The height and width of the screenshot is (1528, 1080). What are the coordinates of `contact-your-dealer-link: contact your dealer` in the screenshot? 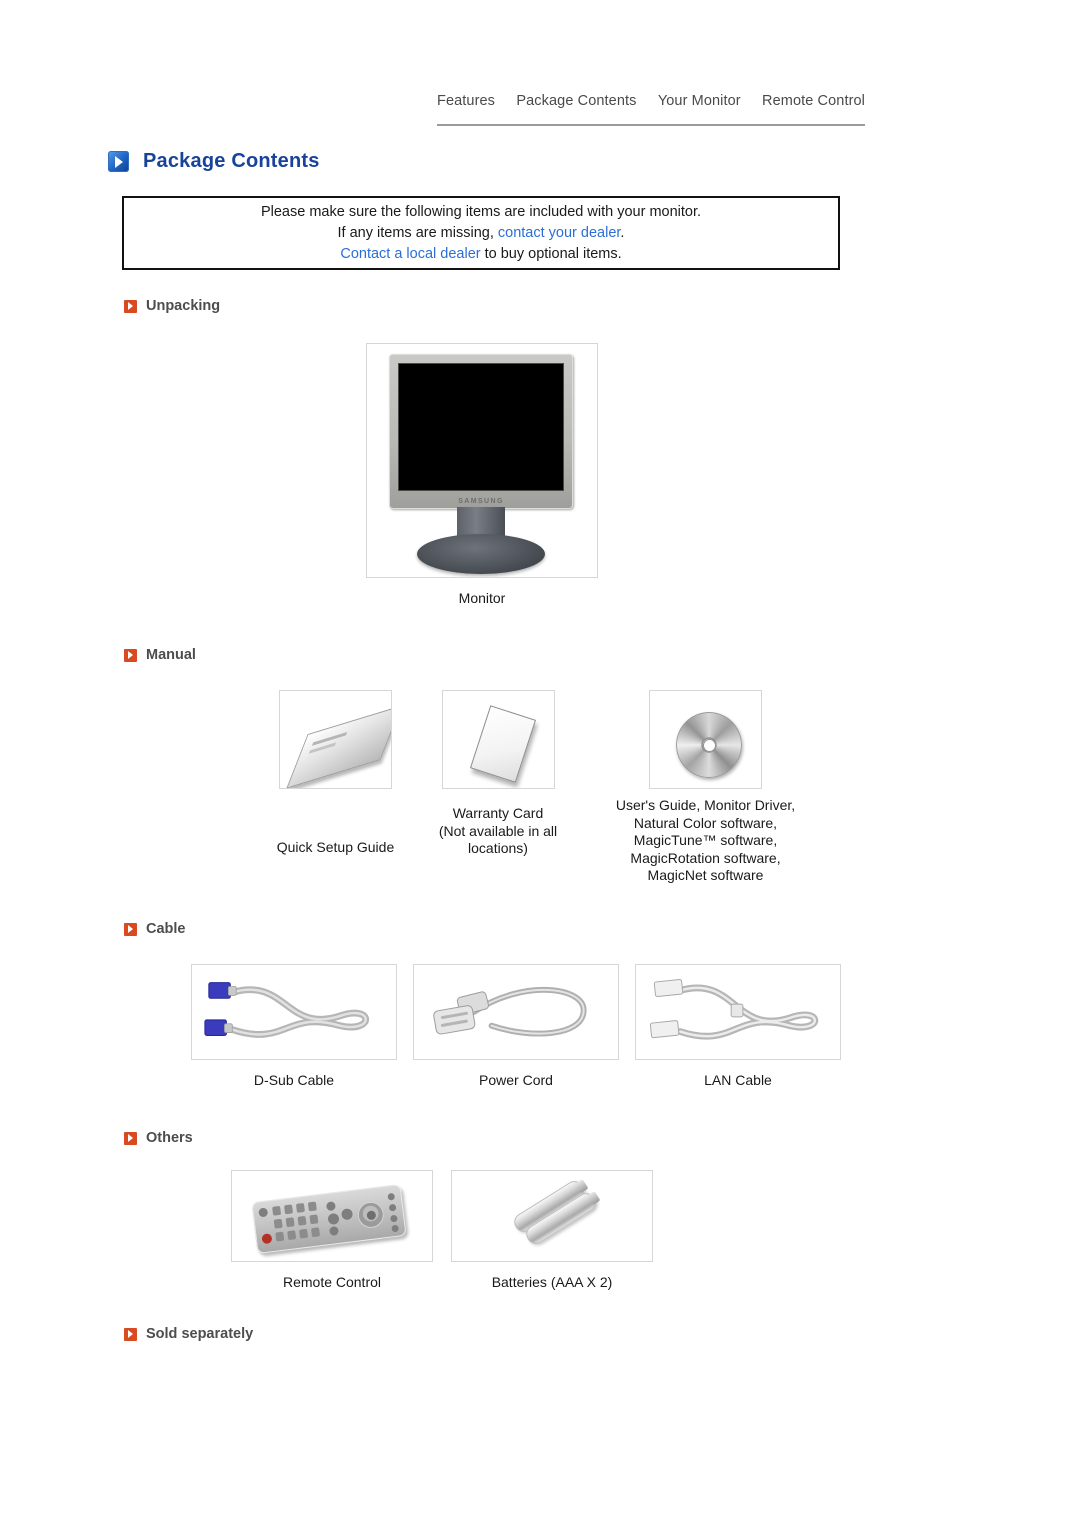 It's located at (559, 233).